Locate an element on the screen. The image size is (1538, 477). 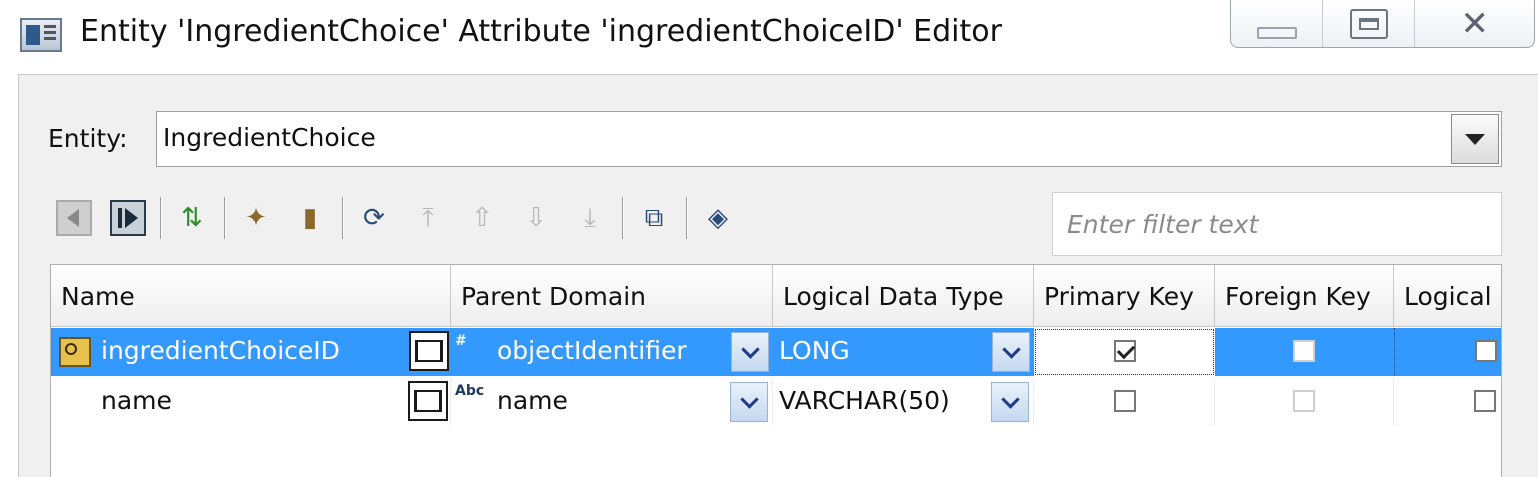
logical-data-type-value: VARCHAR(50) is located at coordinates (864, 400).